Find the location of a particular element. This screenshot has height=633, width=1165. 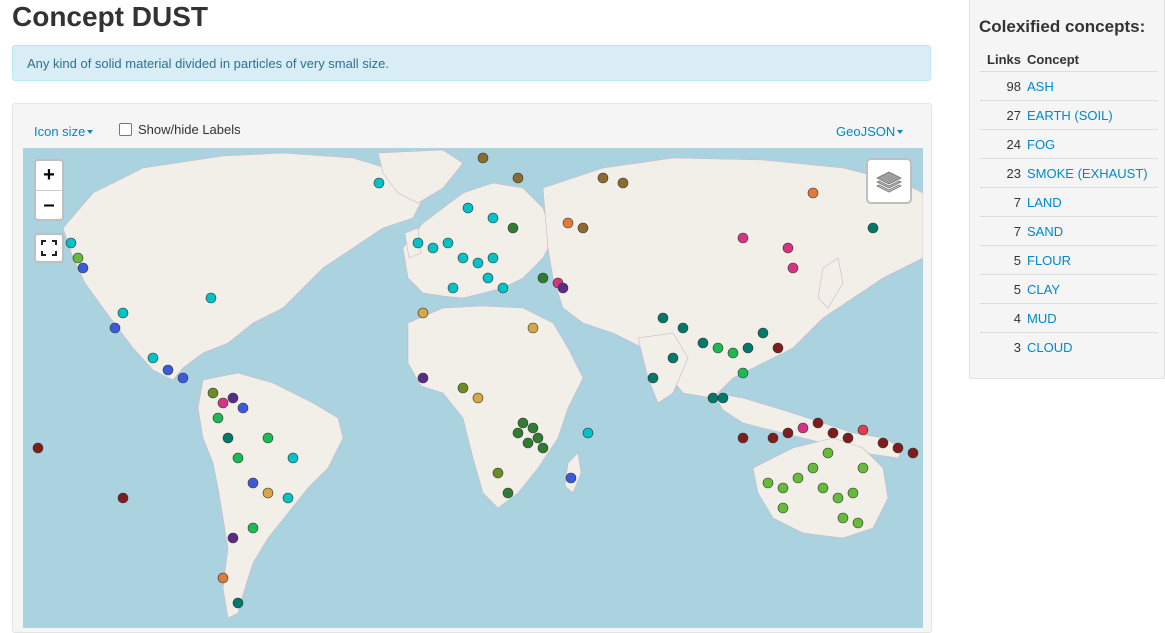

layers-button is located at coordinates (889, 181).